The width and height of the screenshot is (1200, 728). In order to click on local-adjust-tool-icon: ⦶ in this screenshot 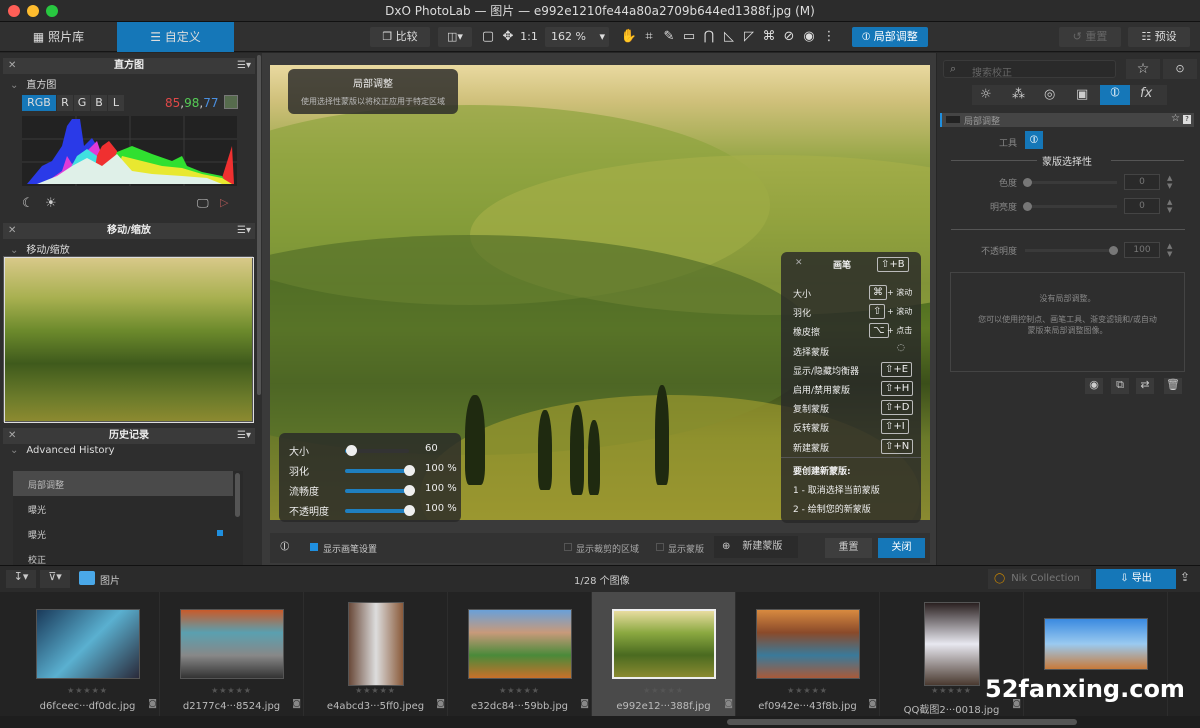, I will do `click(1034, 140)`.